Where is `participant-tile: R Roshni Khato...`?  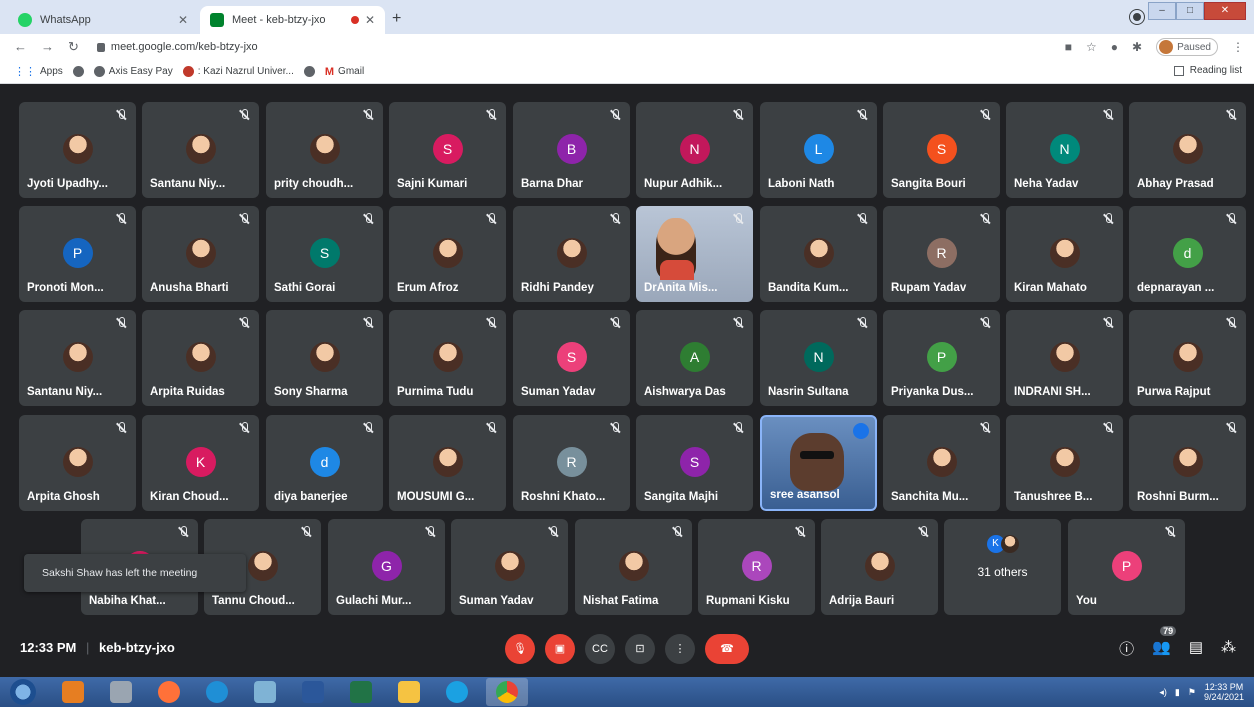
participant-tile: R Roshni Khato... is located at coordinates (571, 463).